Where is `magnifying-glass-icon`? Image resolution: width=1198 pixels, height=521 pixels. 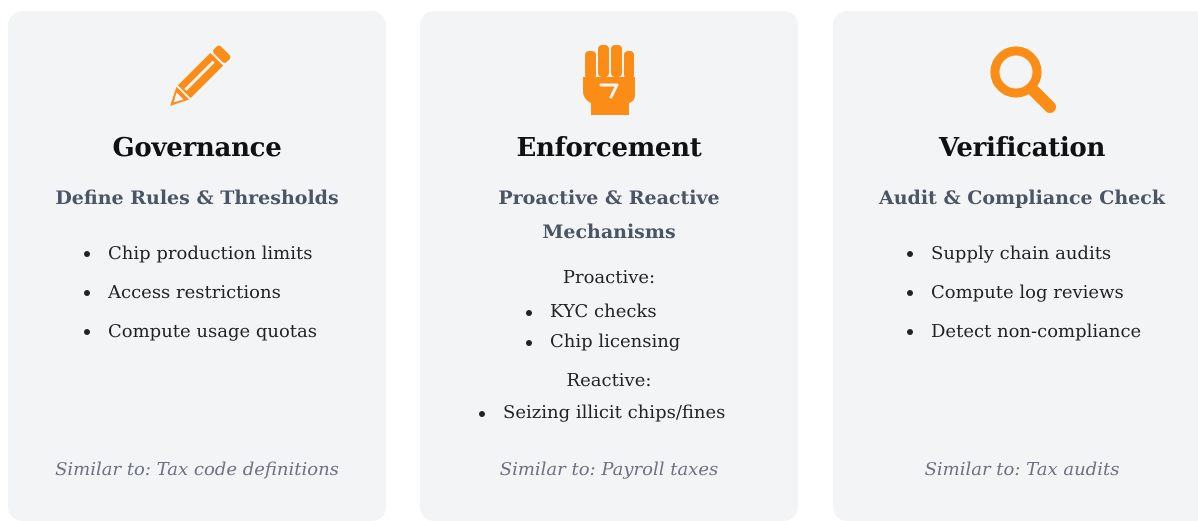 magnifying-glass-icon is located at coordinates (1022, 79).